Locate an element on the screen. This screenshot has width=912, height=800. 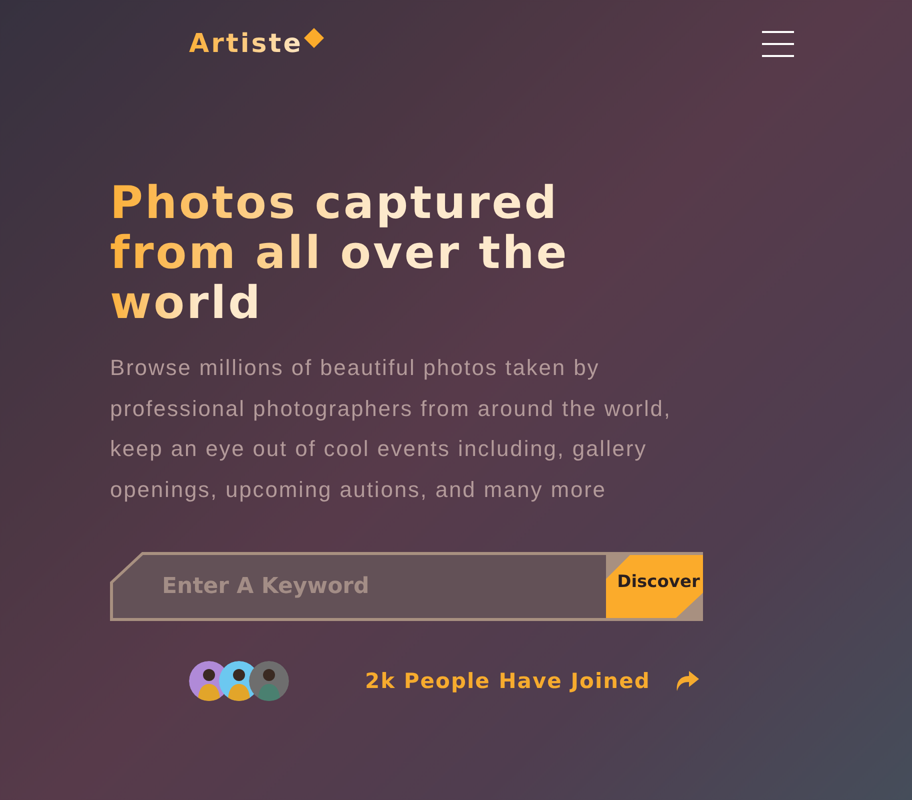
share-arrow-icon is located at coordinates (687, 681).